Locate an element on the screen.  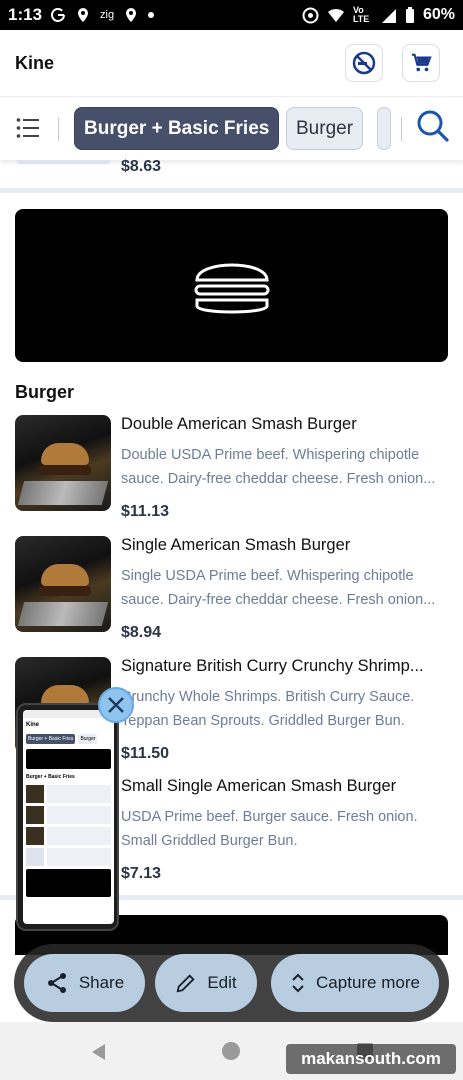
screenshot-action-bar: Share Edit Capture more is located at coordinates (231, 983).